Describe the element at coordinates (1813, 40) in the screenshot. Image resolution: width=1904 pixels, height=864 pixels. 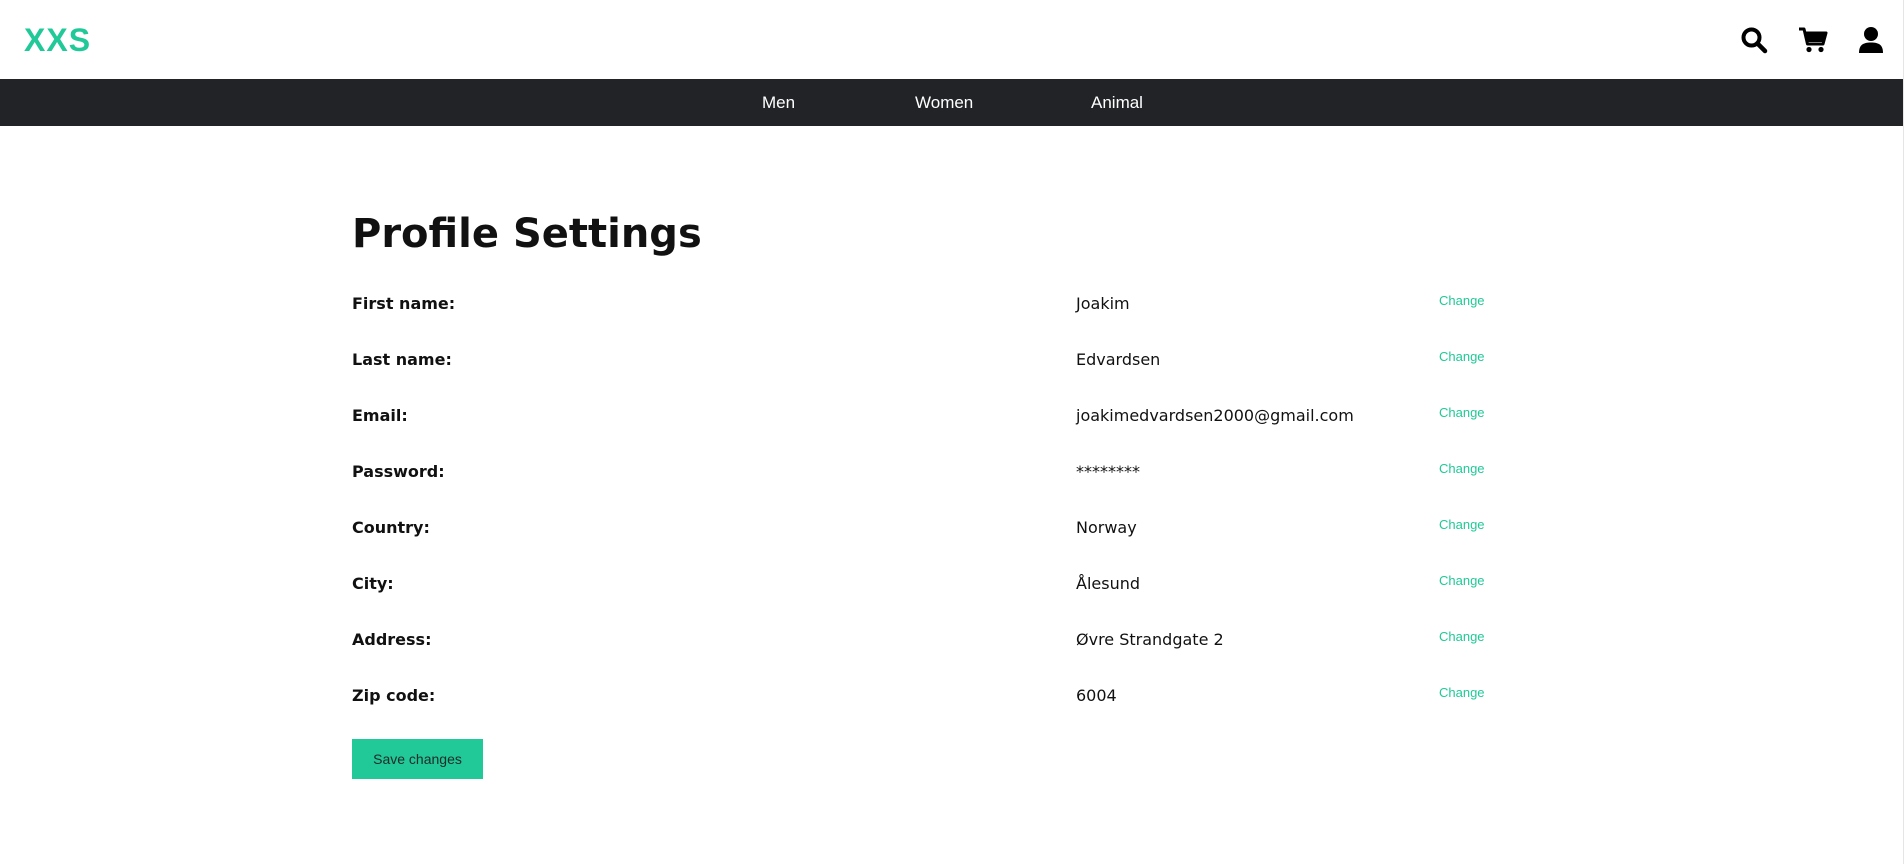
I see `cart-icon` at that location.